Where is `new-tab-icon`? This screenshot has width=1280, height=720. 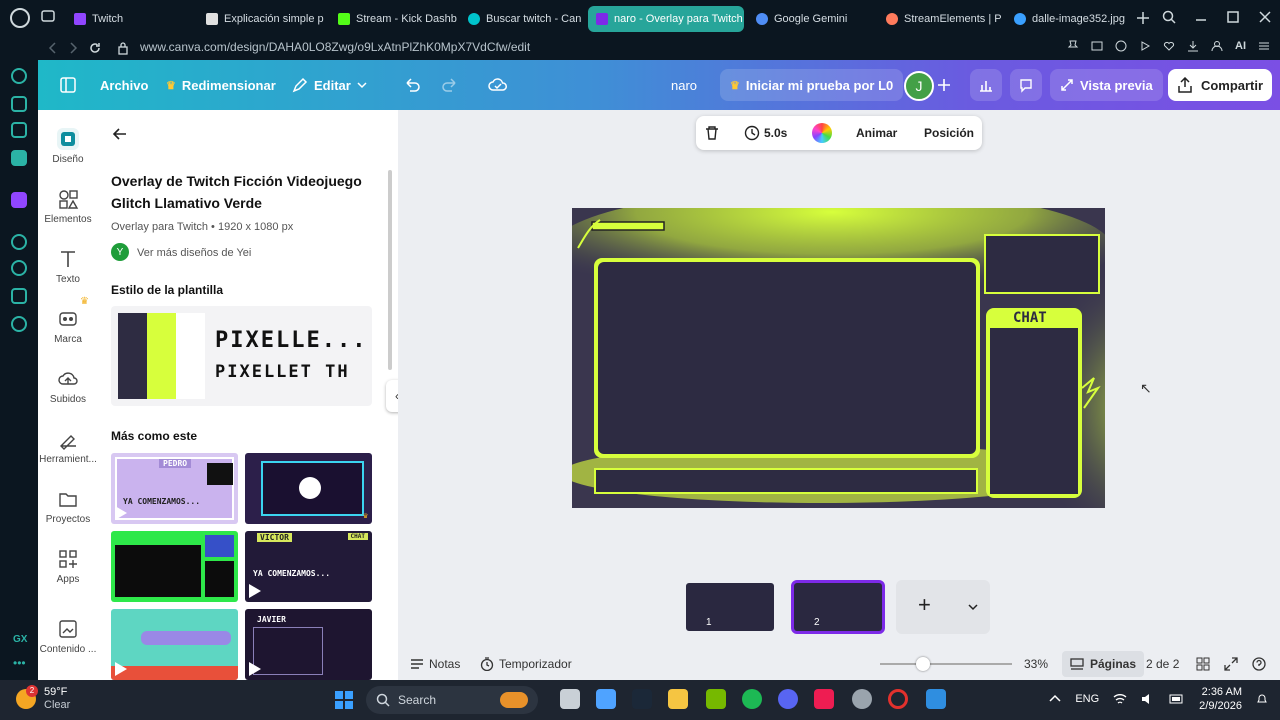 new-tab-icon is located at coordinates (1143, 18).